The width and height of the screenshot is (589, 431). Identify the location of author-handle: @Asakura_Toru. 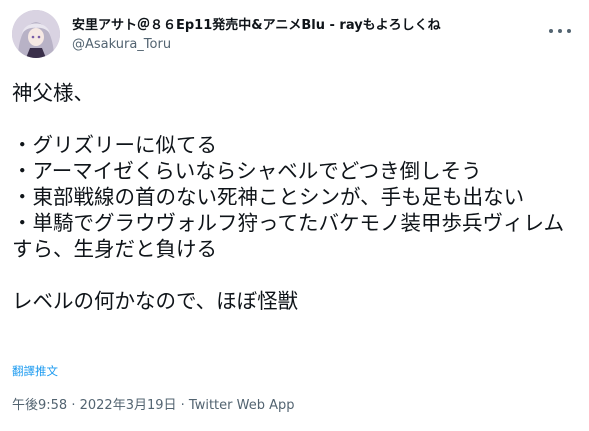
(304, 45).